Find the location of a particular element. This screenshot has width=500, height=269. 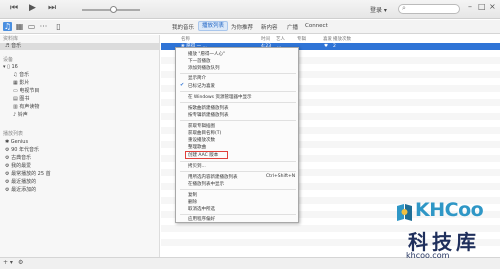

menu-item-delete: 删除 is located at coordinates (192, 202).